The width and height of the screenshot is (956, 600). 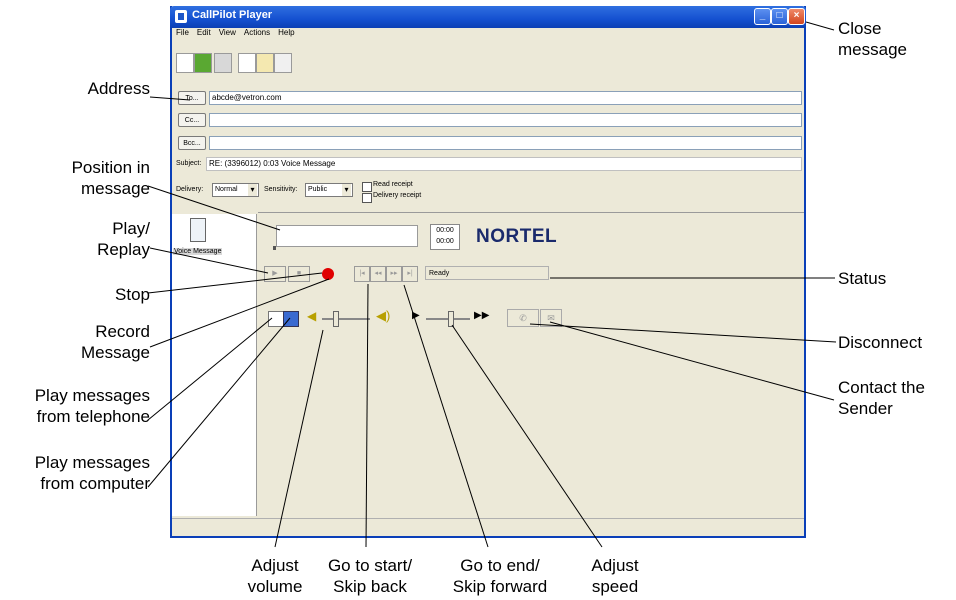 What do you see at coordinates (615, 576) in the screenshot?
I see `callout-speed: Adjust speed` at bounding box center [615, 576].